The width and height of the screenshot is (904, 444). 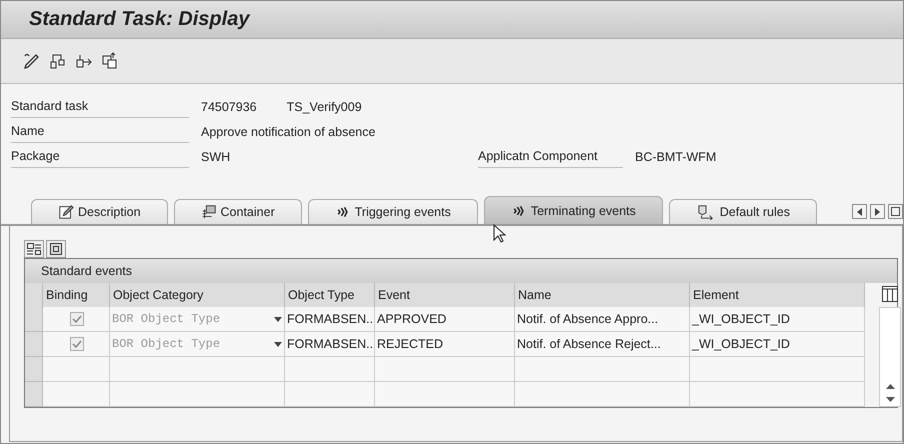 I want to click on tab: Terminating events, so click(x=573, y=210).